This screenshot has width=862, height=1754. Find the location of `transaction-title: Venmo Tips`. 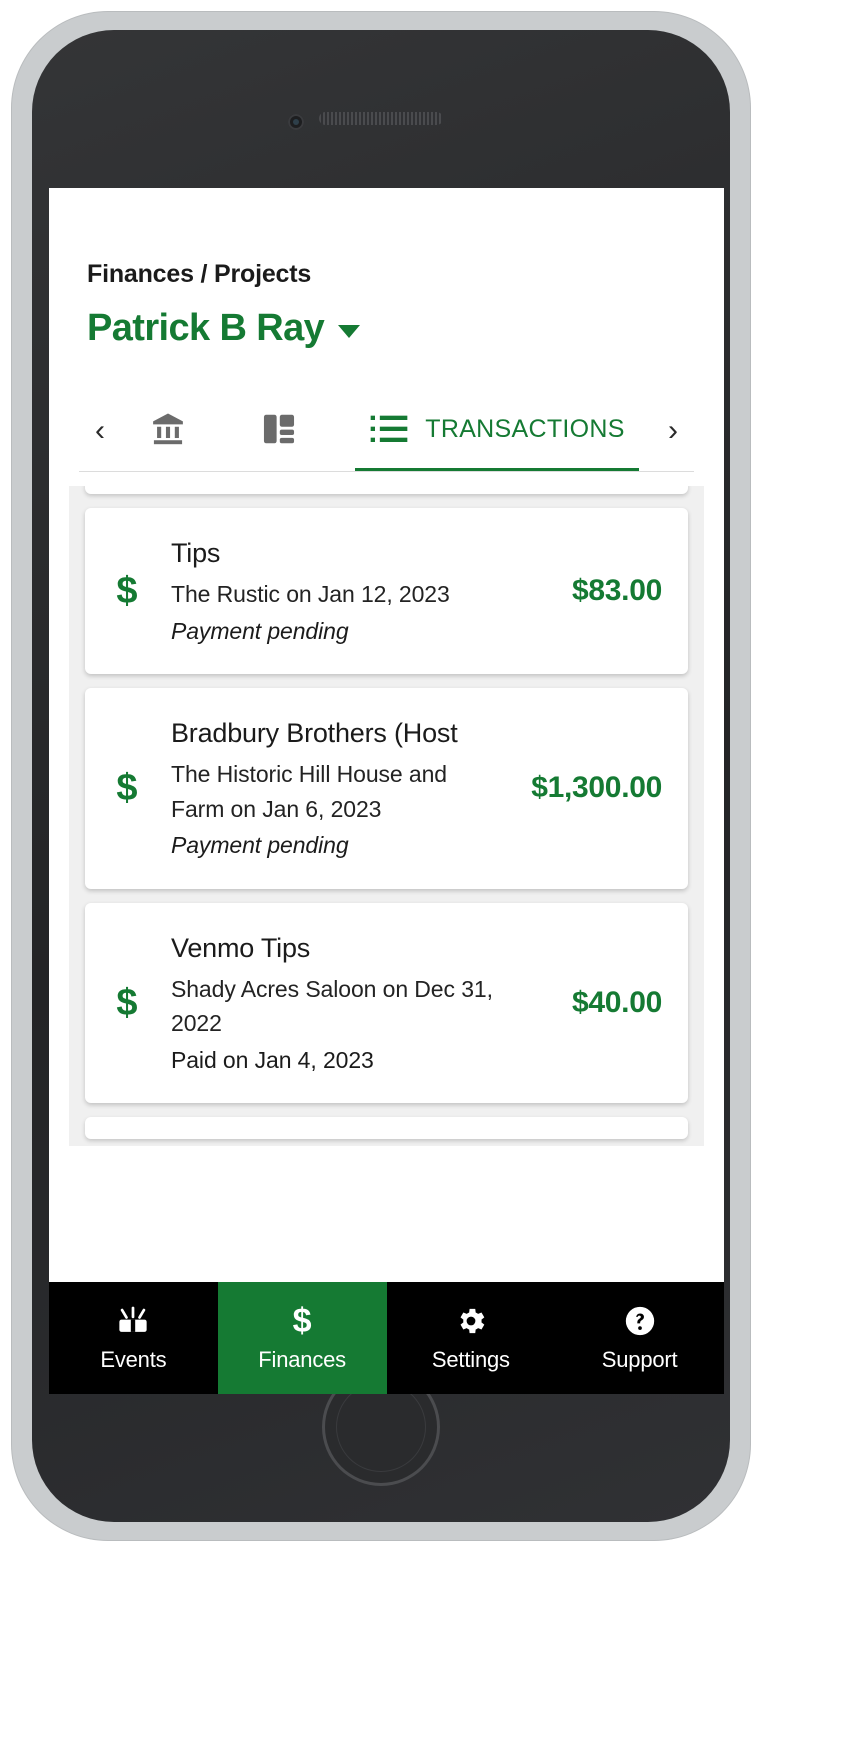

transaction-title: Venmo Tips is located at coordinates (241, 947).